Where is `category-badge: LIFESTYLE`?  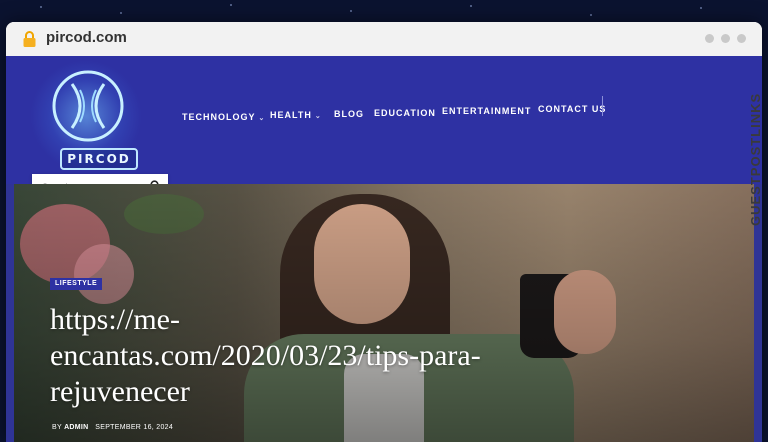 category-badge: LIFESTYLE is located at coordinates (76, 284).